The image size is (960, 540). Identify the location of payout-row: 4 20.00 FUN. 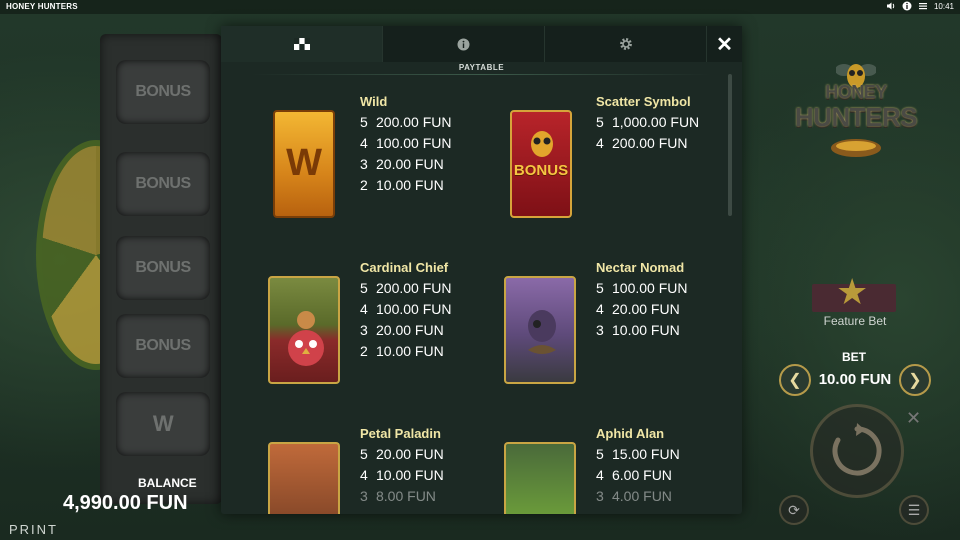
(638, 309).